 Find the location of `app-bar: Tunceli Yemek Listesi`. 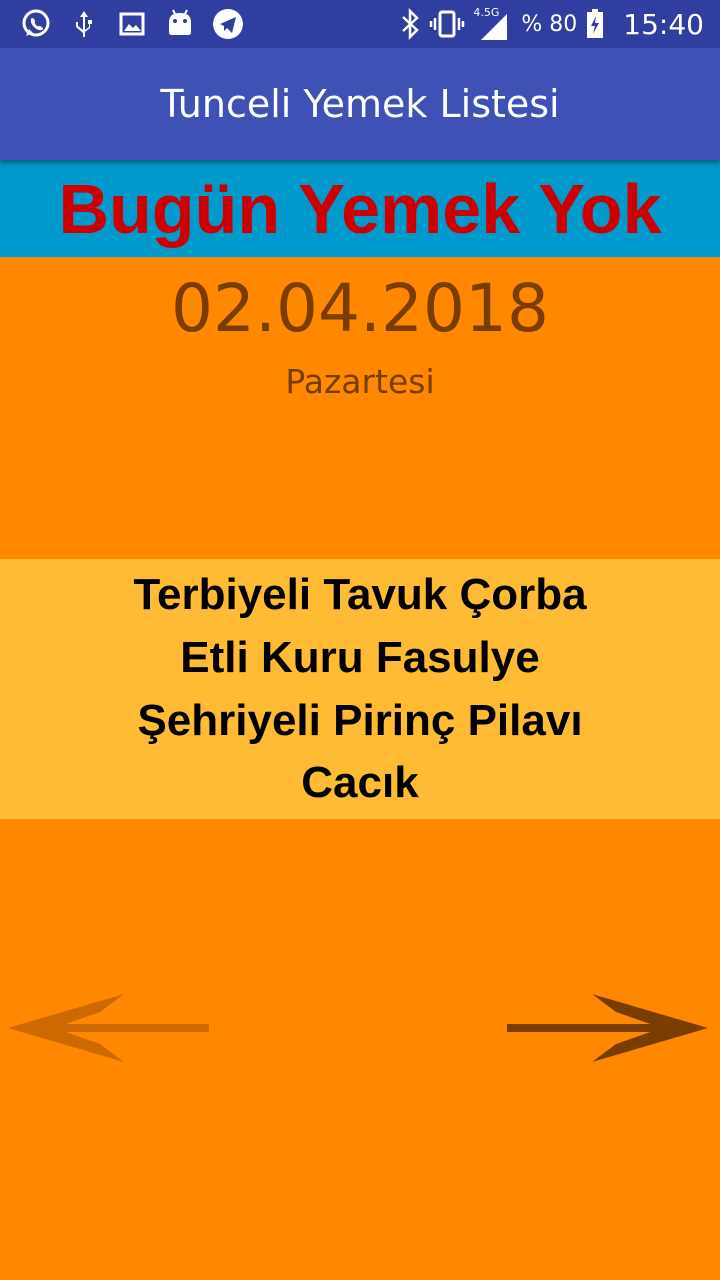

app-bar: Tunceli Yemek Listesi is located at coordinates (360, 104).